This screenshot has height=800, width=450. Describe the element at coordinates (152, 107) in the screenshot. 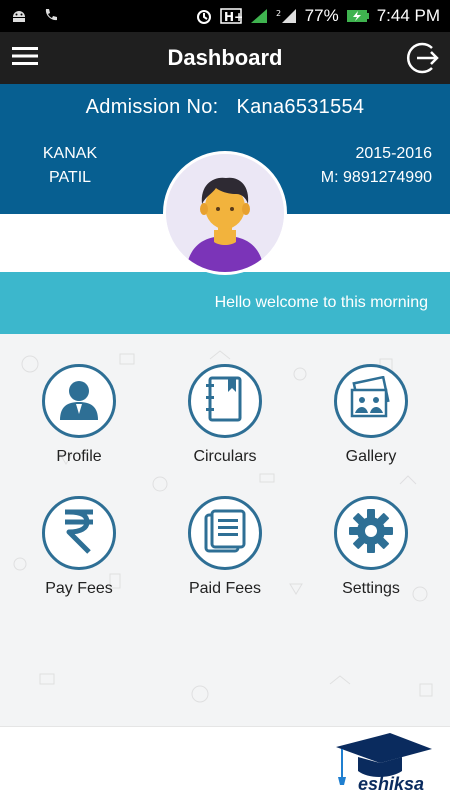

I see `admission-label: Admission No:` at that location.